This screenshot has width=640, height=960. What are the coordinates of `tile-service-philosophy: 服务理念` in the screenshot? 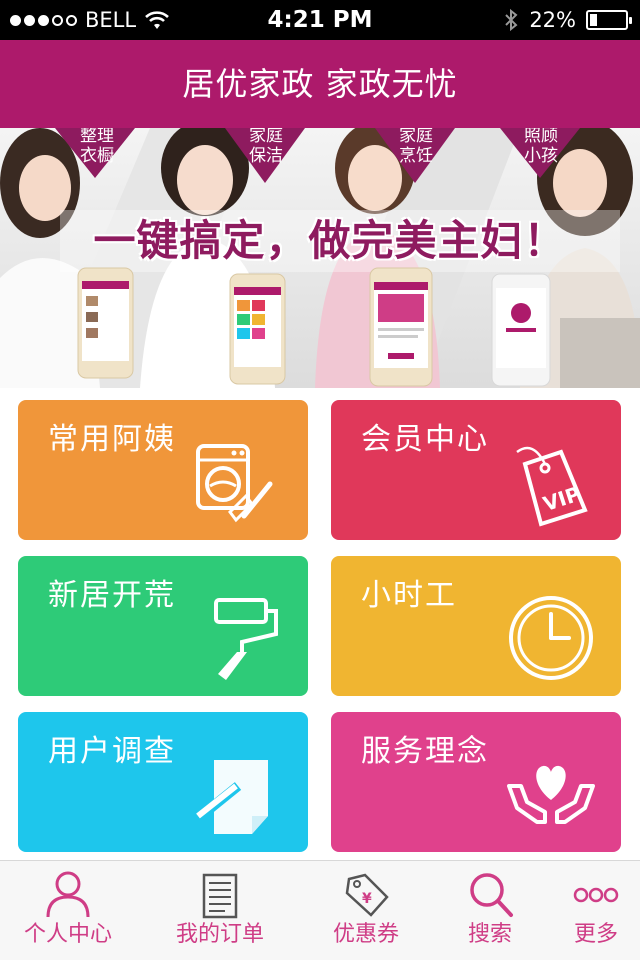 It's located at (476, 782).